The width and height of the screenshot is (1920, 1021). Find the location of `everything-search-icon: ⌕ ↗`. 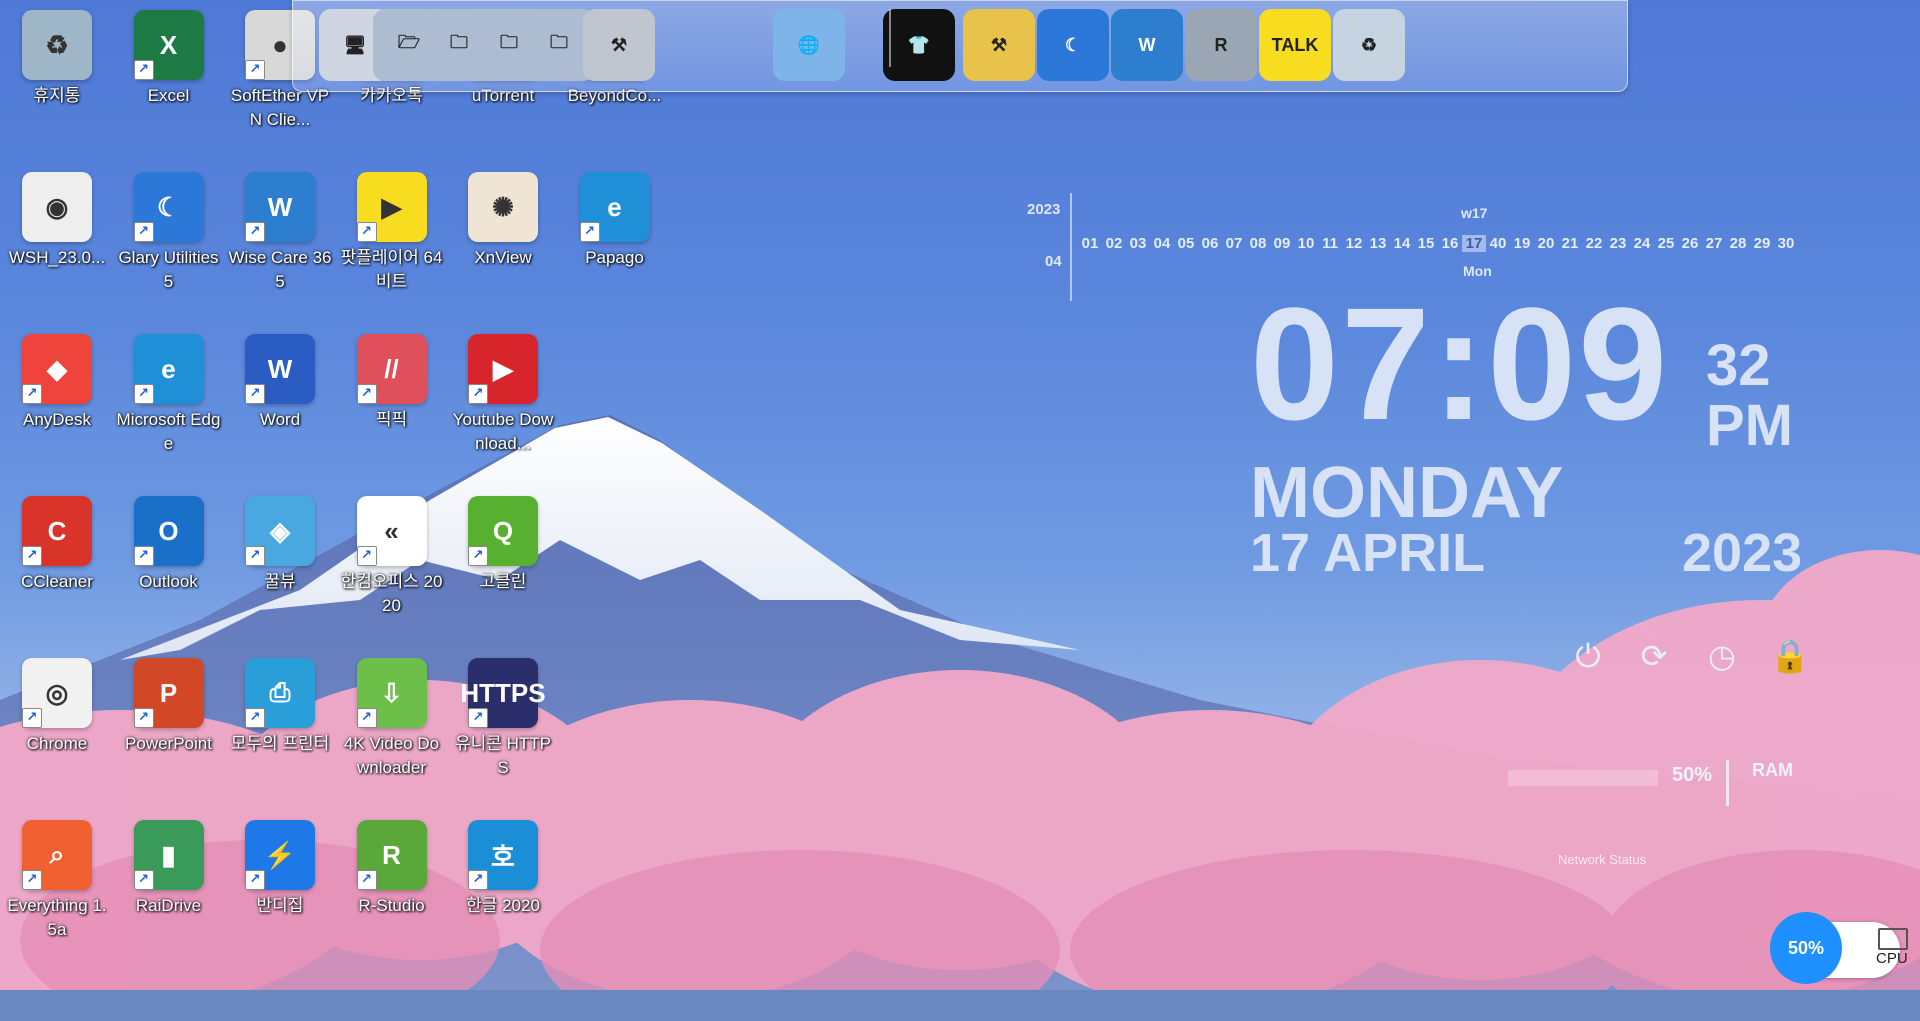

everything-search-icon: ⌕ ↗ is located at coordinates (57, 855).